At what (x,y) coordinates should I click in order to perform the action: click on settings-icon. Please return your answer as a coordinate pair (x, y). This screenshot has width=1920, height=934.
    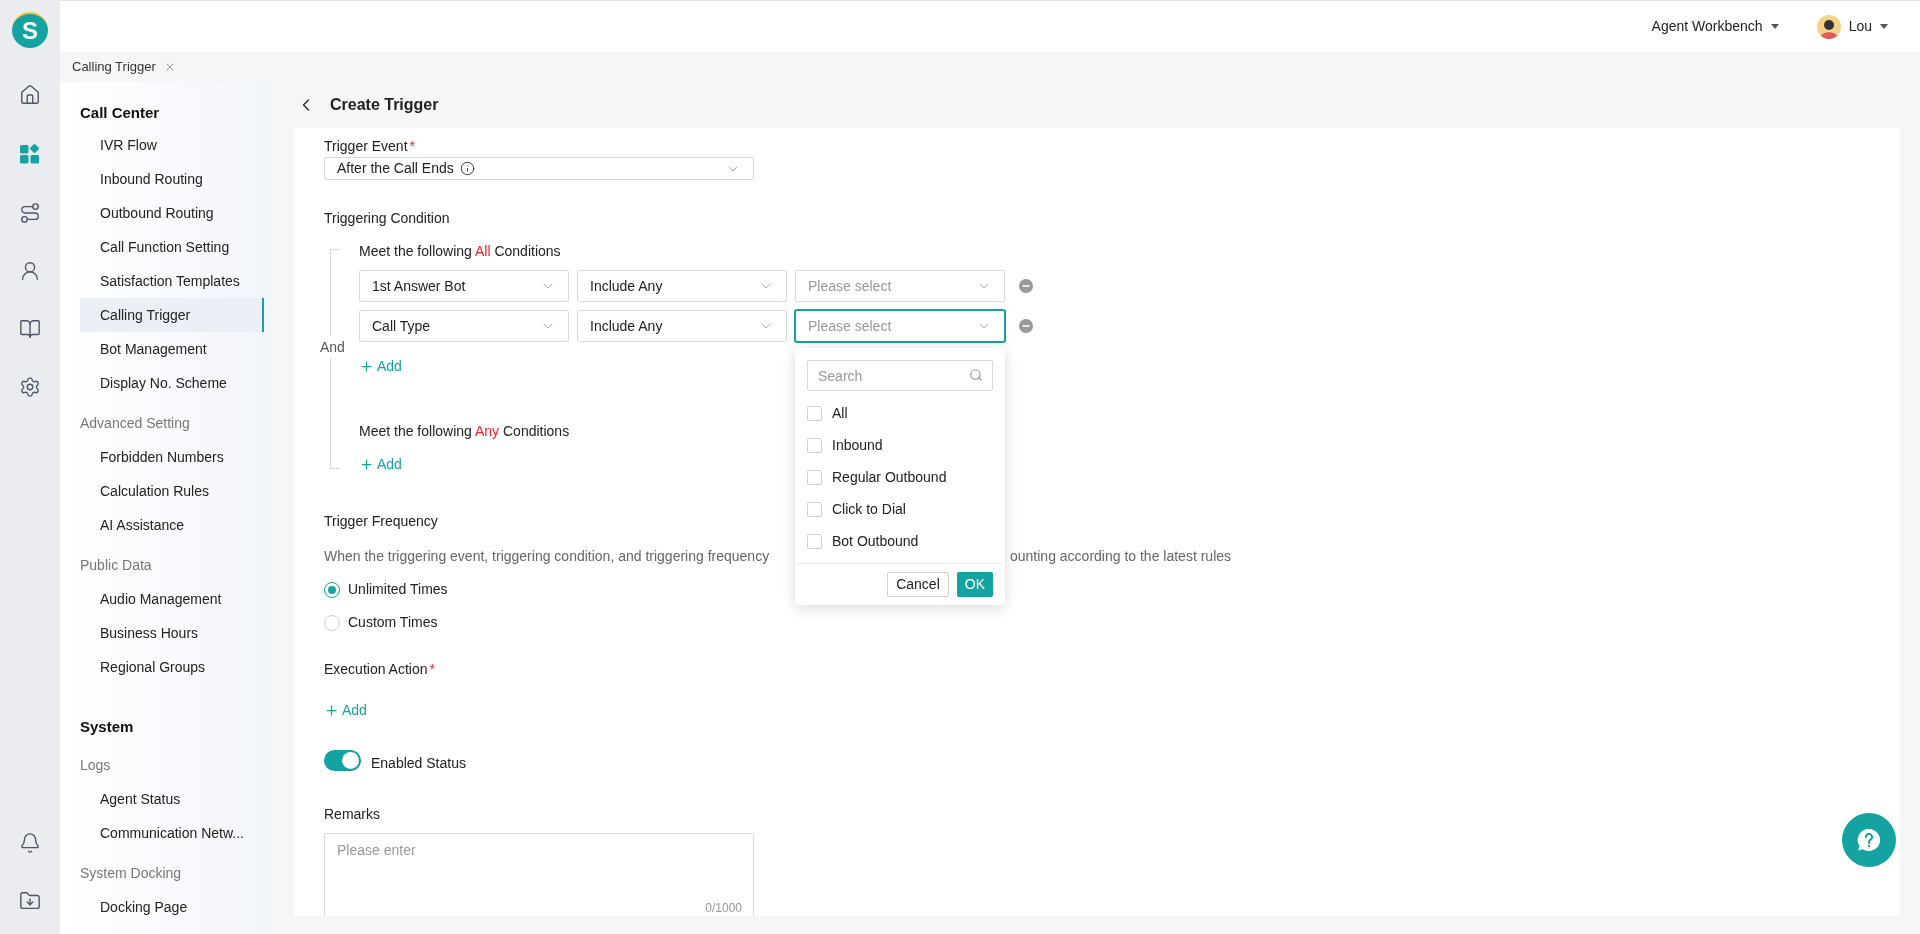
    Looking at the image, I should click on (30, 387).